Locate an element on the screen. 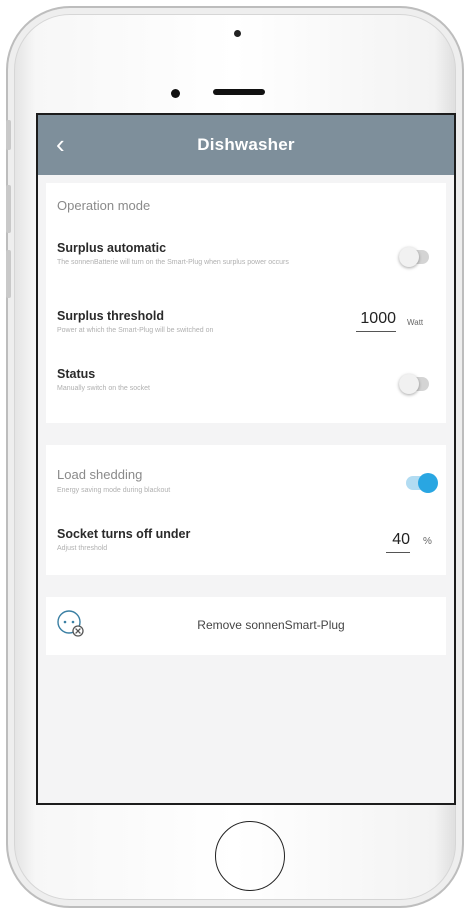 The image size is (472, 914). status-toggle is located at coordinates (414, 384).